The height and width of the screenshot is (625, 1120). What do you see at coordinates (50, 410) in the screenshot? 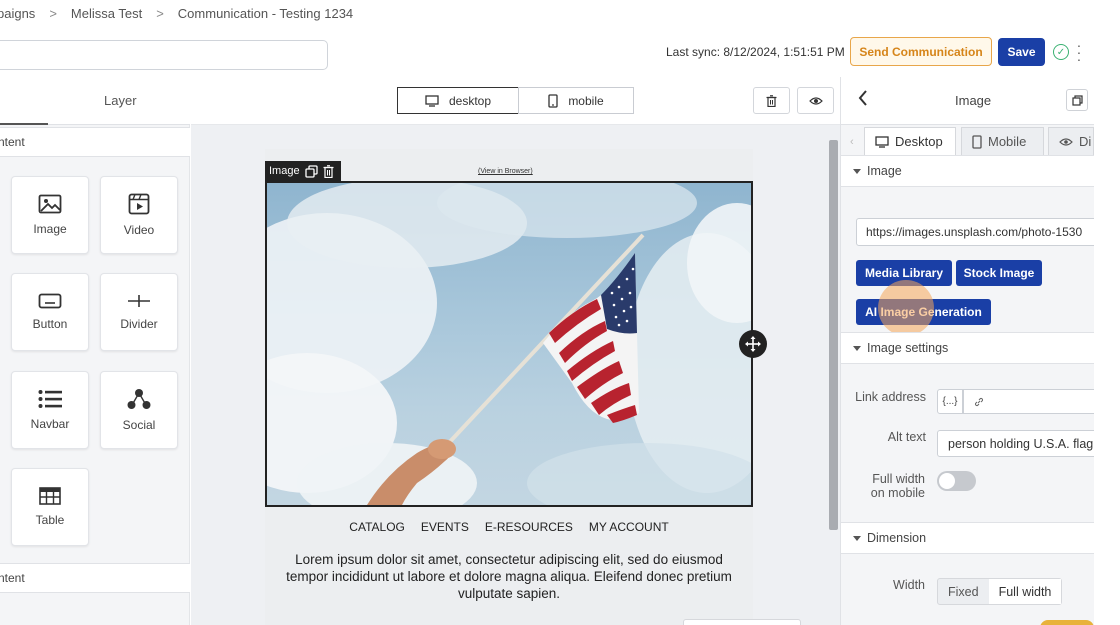
I see `block-navbar: Navbar` at bounding box center [50, 410].